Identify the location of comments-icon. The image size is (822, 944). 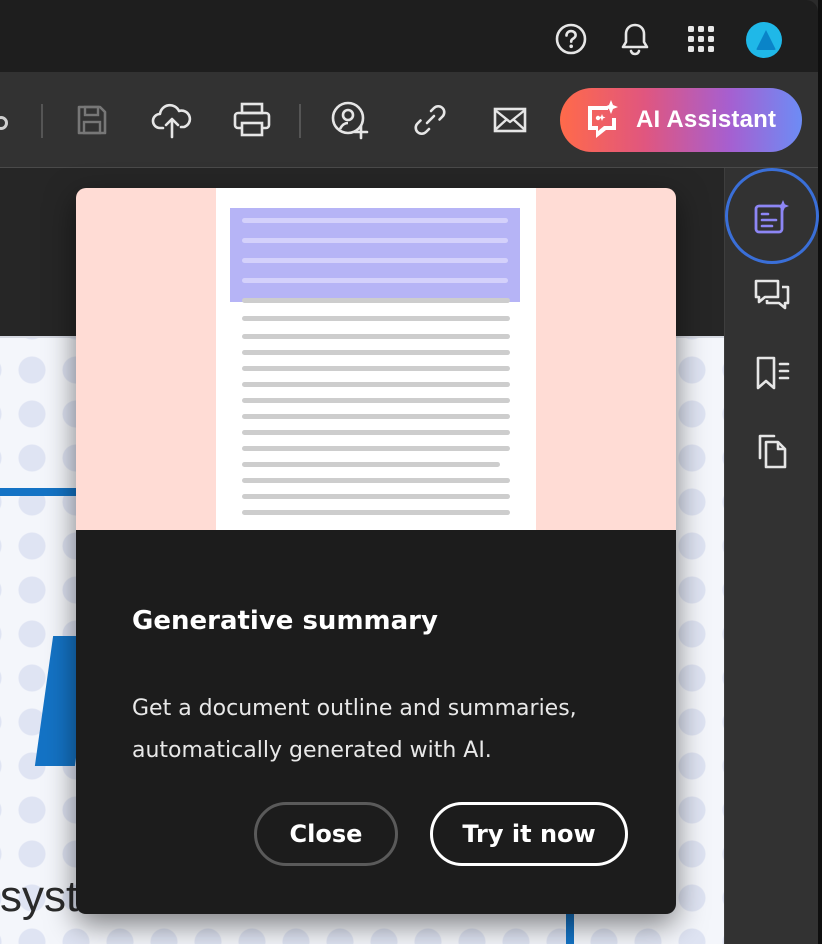
(772, 295).